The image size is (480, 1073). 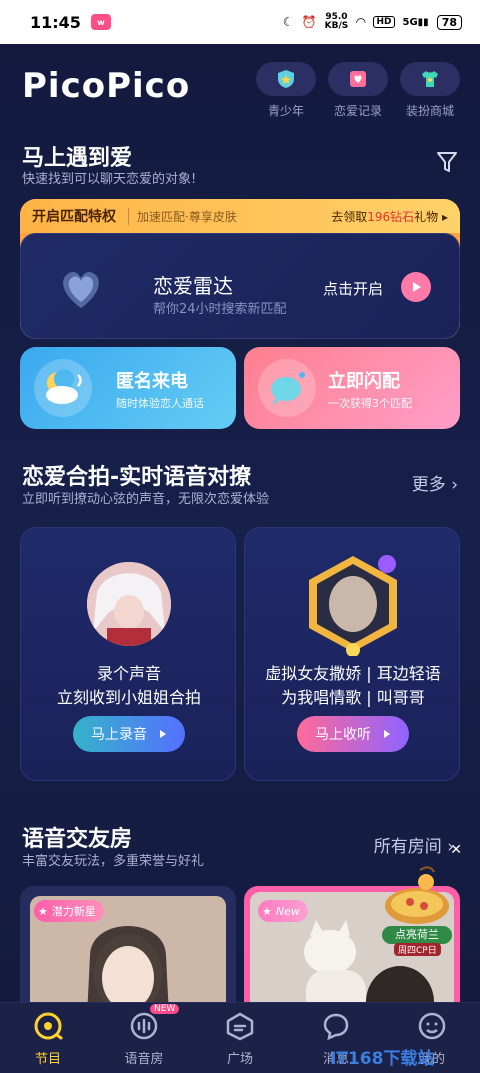 I want to click on tab-program: 节目, so click(x=48, y=1038).